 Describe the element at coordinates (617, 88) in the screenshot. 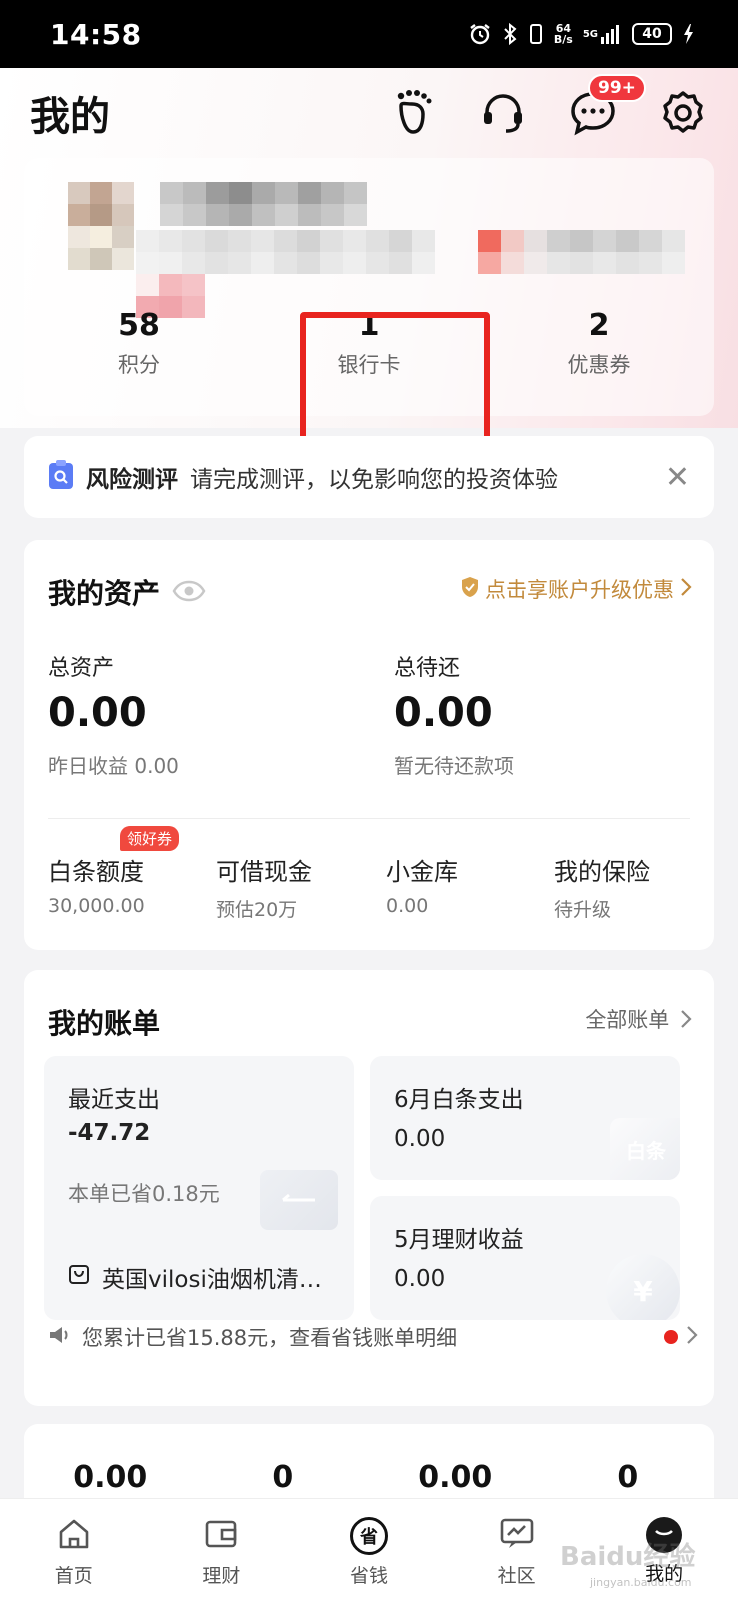

I see `message-badge: 99+` at that location.